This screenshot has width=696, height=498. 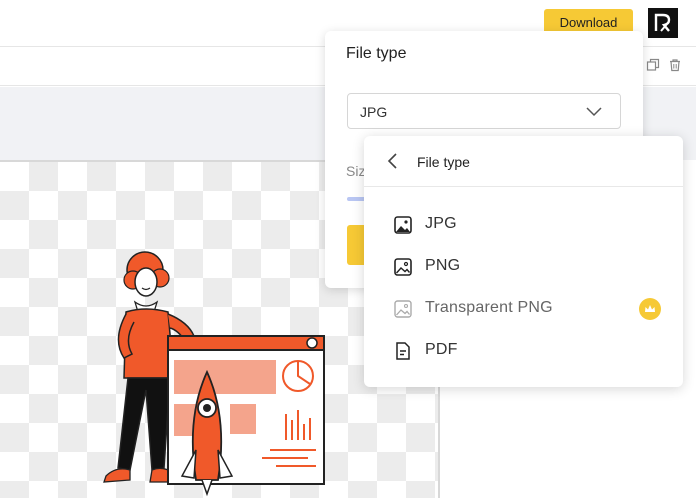 I want to click on image-light-icon, so click(x=403, y=309).